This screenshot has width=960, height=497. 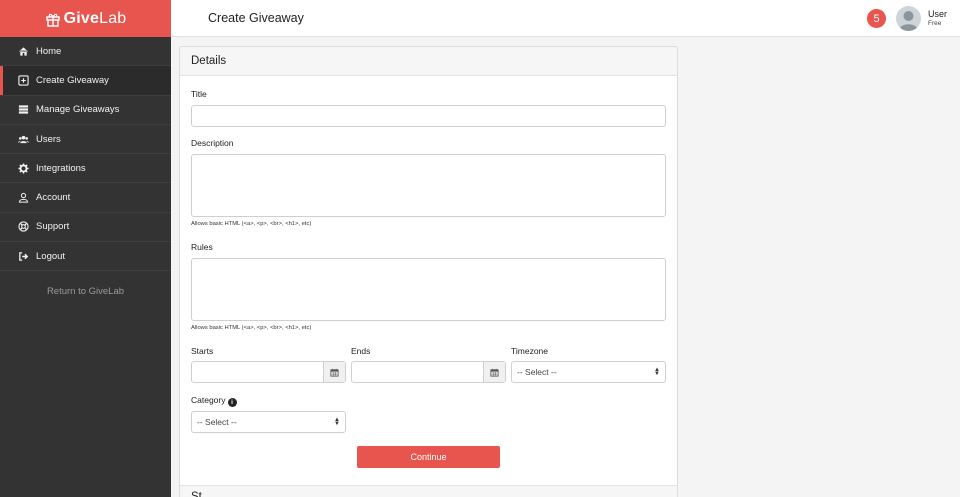 What do you see at coordinates (202, 351) in the screenshot?
I see `starts-label: Starts` at bounding box center [202, 351].